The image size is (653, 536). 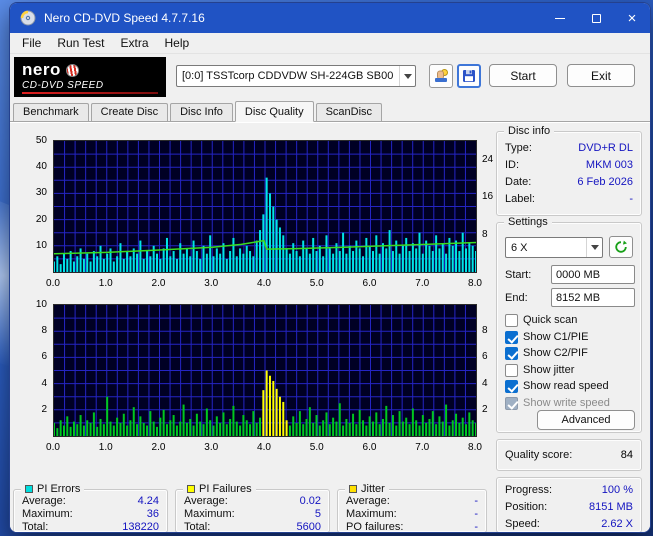 I want to click on save-results-button, so click(x=469, y=76).